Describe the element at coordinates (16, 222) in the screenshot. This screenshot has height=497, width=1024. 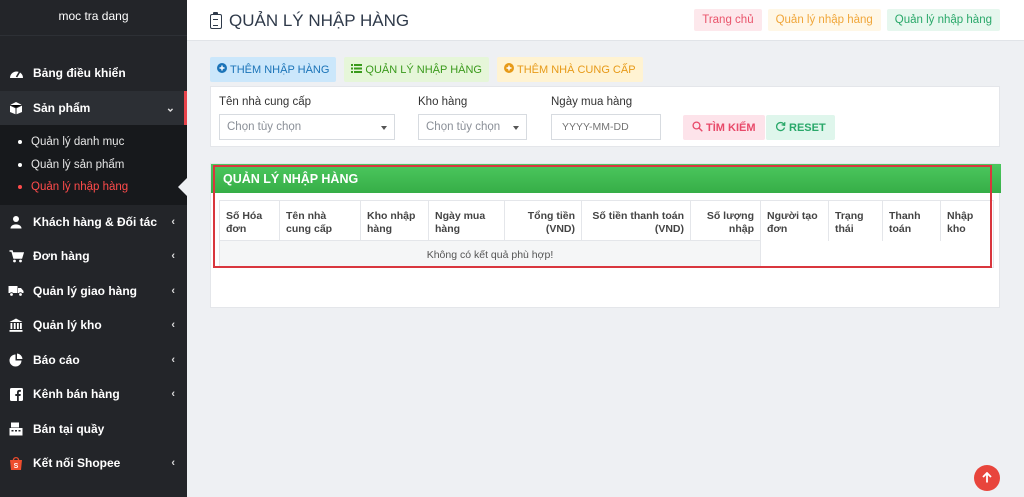
I see `user-icon` at that location.